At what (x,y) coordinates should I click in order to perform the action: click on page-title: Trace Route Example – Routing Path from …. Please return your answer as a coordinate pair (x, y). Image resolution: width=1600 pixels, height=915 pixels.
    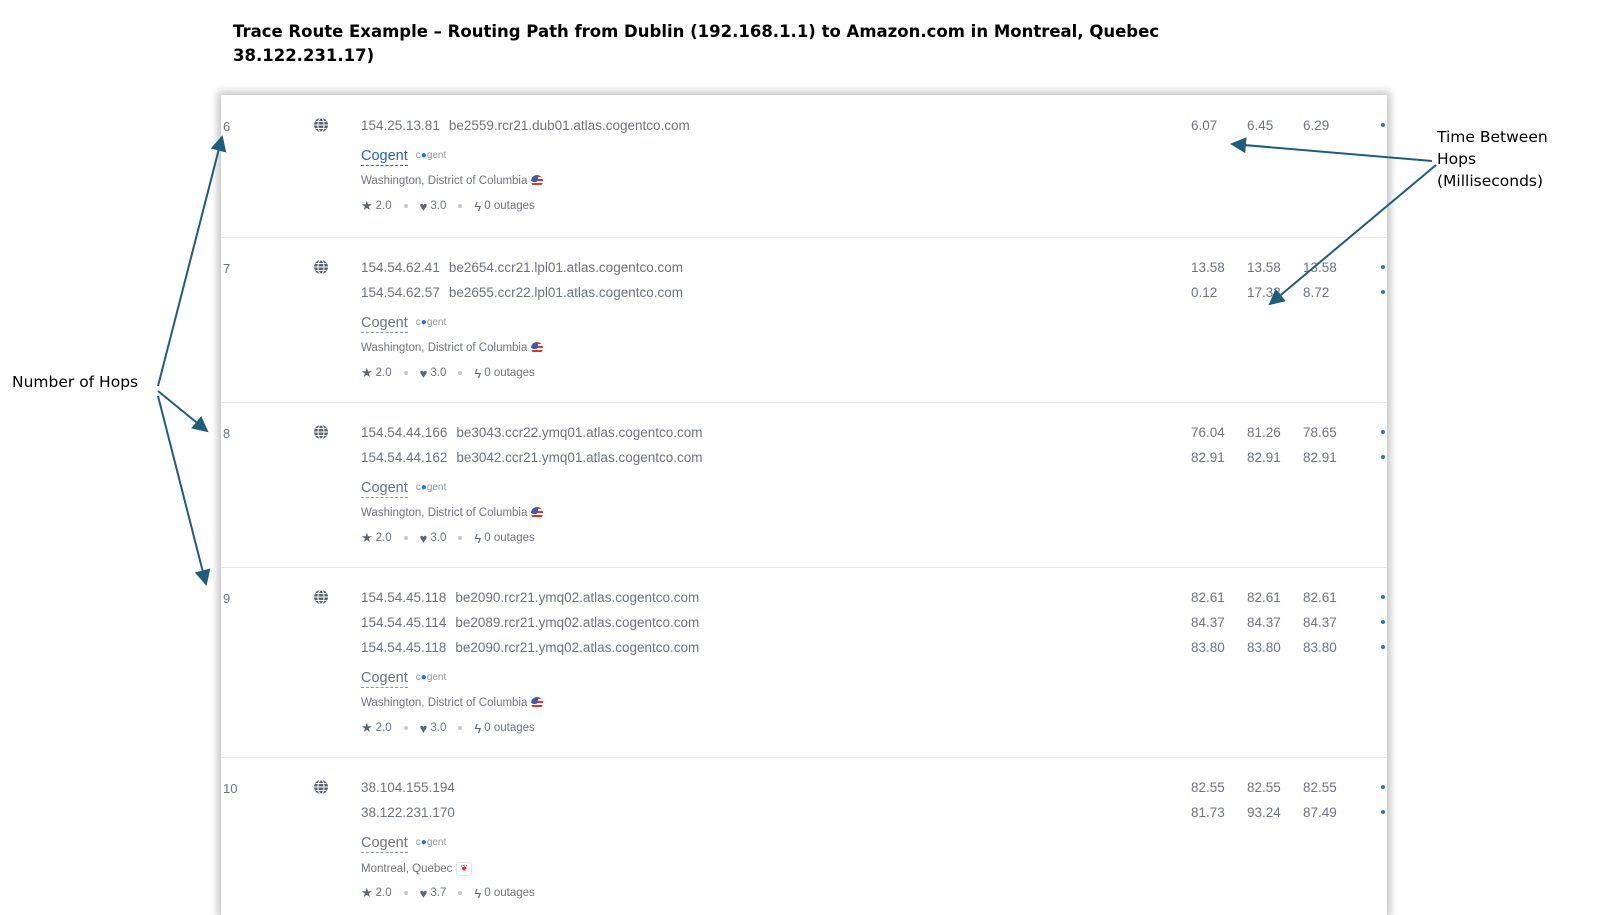
    Looking at the image, I should click on (696, 43).